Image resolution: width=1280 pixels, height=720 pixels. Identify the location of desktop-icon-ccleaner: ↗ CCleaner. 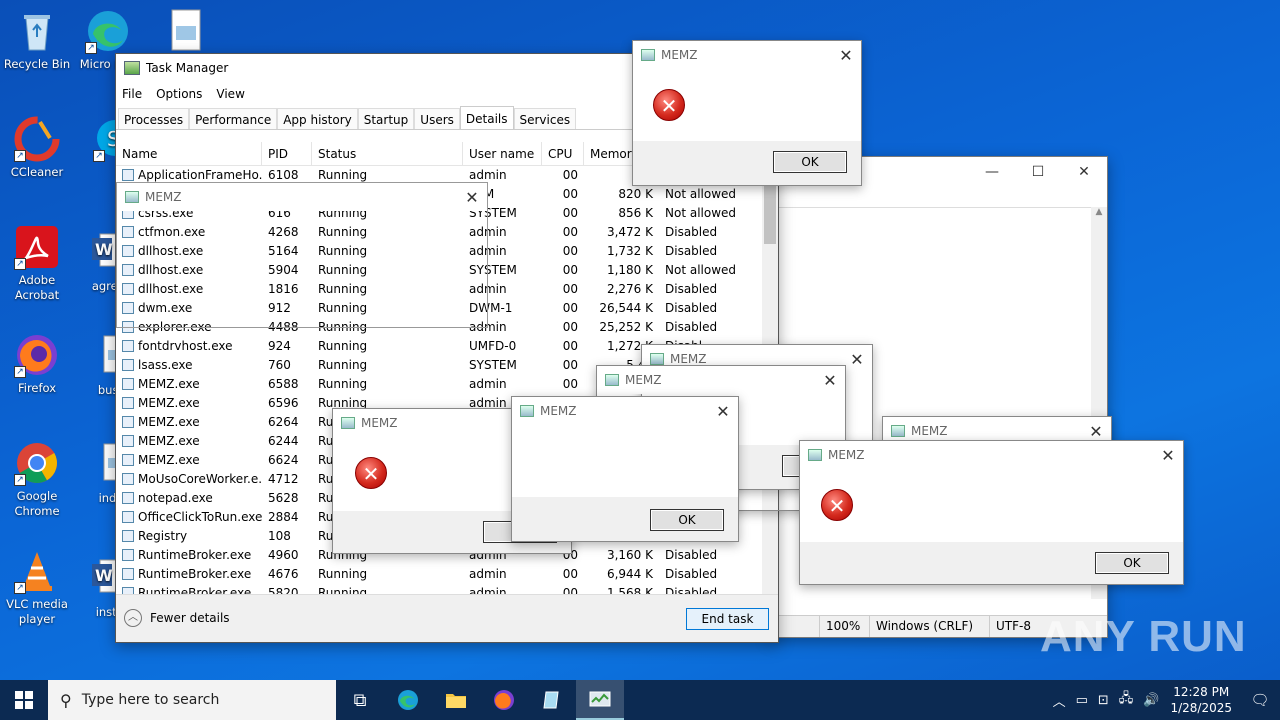
(37, 148).